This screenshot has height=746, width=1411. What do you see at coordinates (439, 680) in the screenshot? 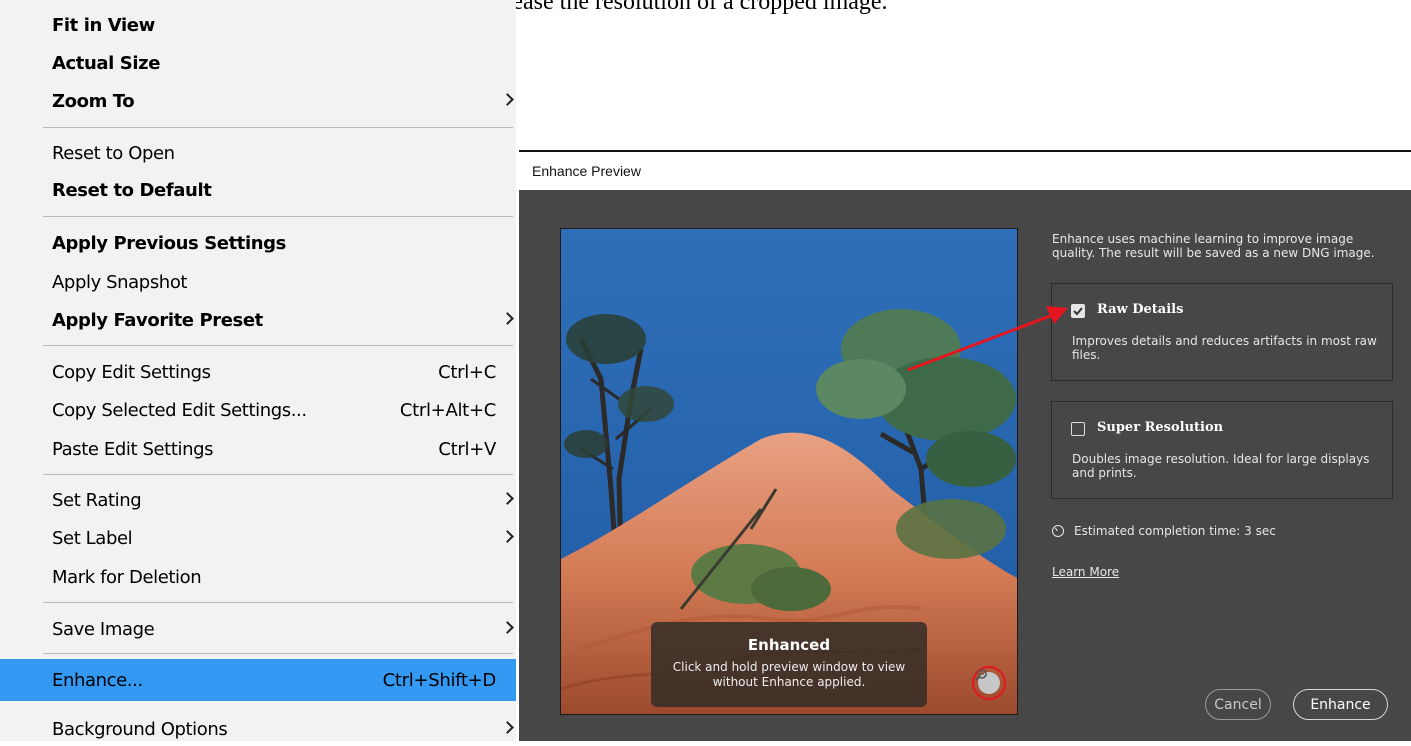
I see `menu-item-shortcut: Ctrl+Shift+D` at bounding box center [439, 680].